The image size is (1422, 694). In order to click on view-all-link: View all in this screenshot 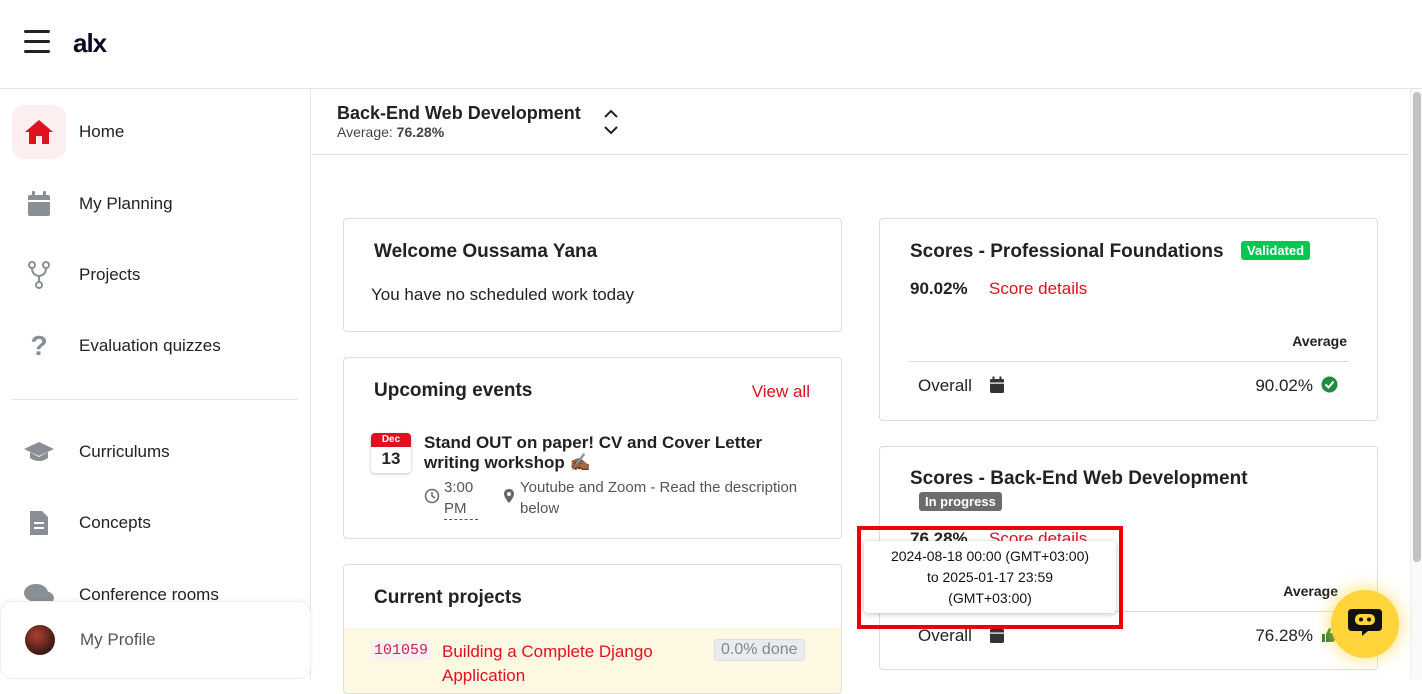, I will do `click(781, 392)`.